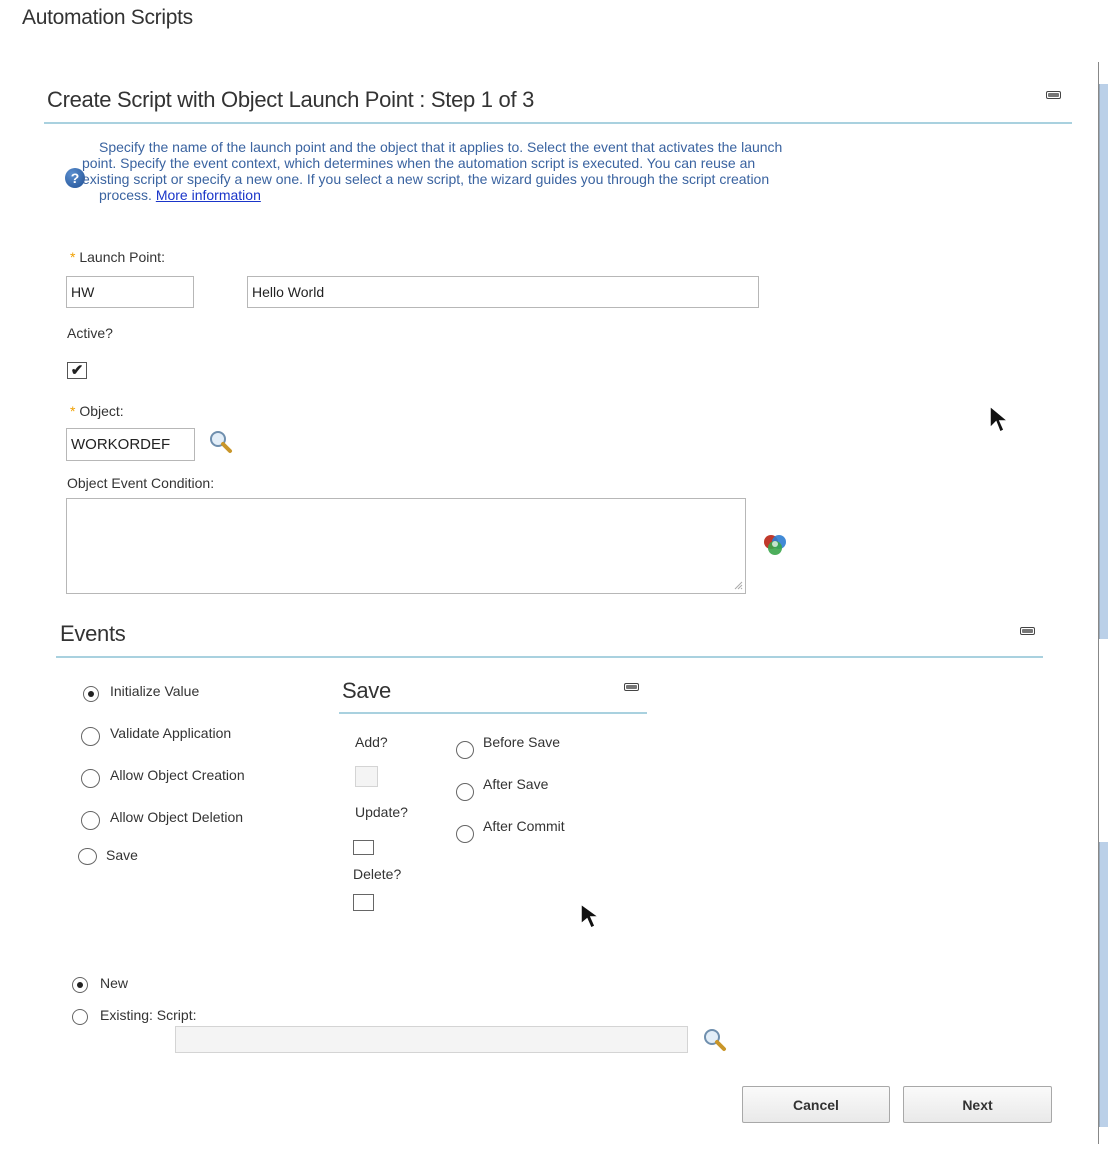 This screenshot has height=1153, width=1108. Describe the element at coordinates (558, 123) in the screenshot. I see `wizard-title-divider` at that location.